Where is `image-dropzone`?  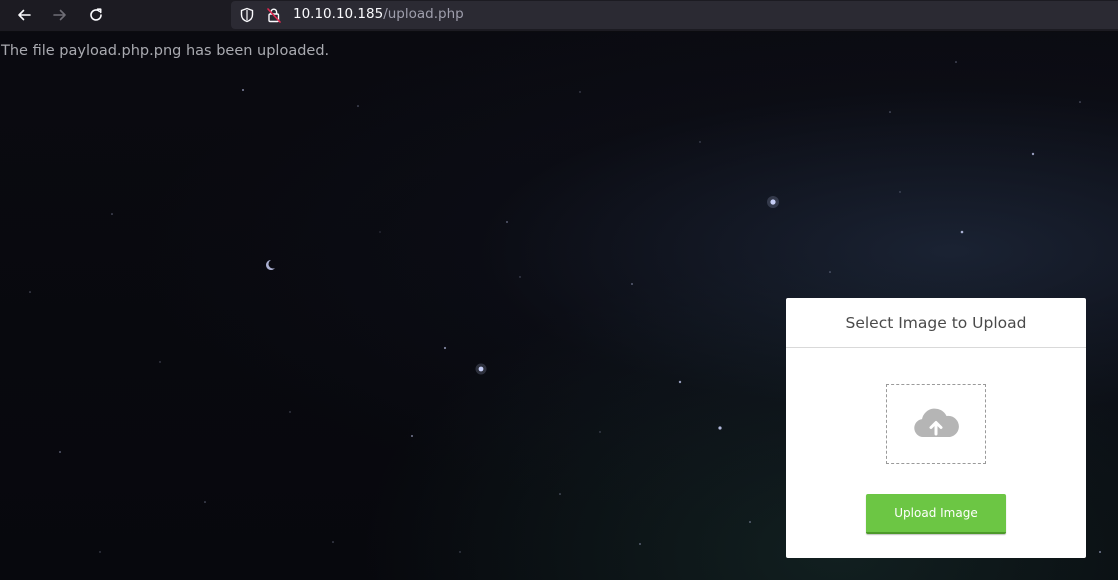
image-dropzone is located at coordinates (936, 424).